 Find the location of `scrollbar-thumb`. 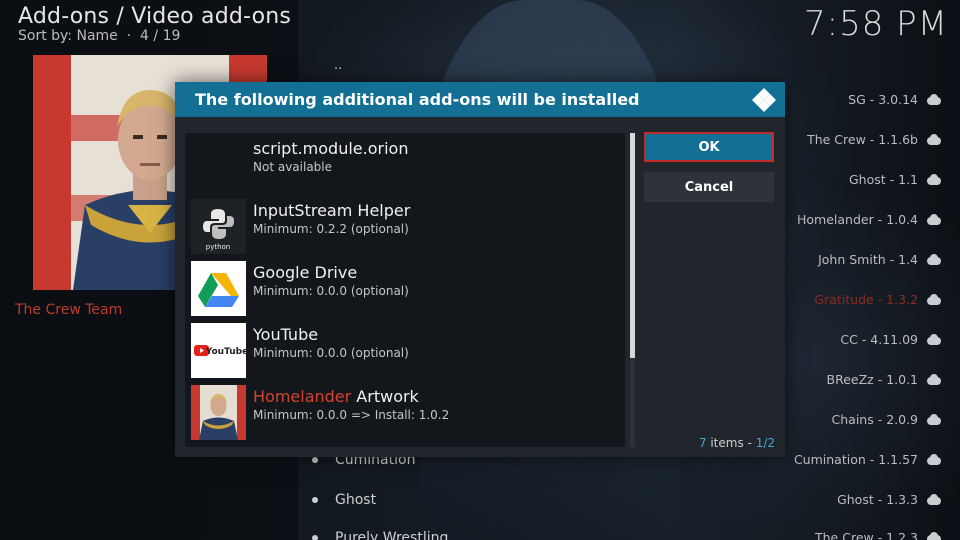

scrollbar-thumb is located at coordinates (632, 245).